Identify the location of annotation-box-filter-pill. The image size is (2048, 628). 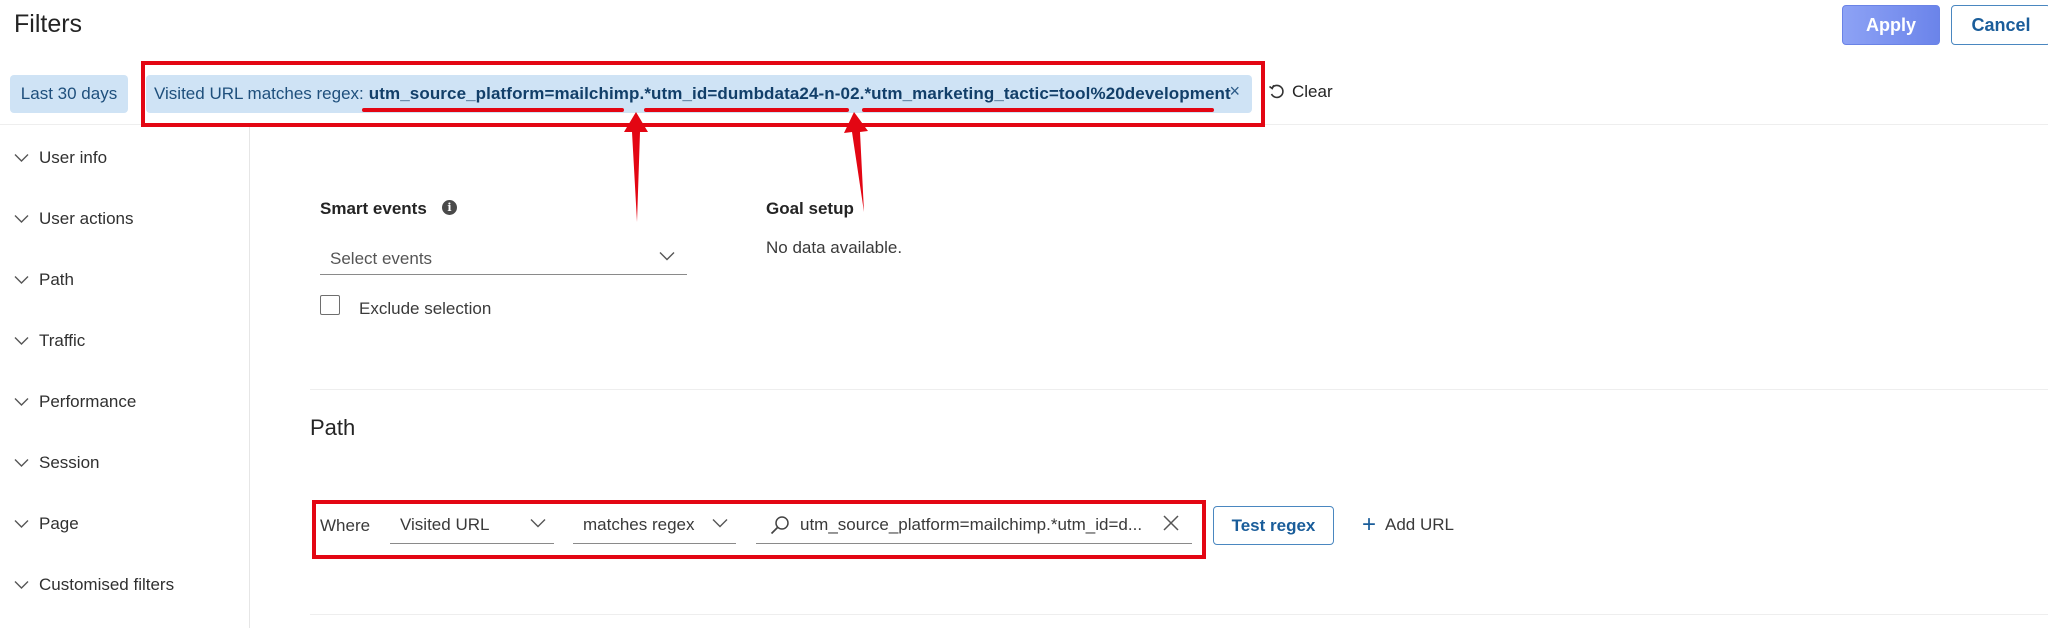
(703, 94).